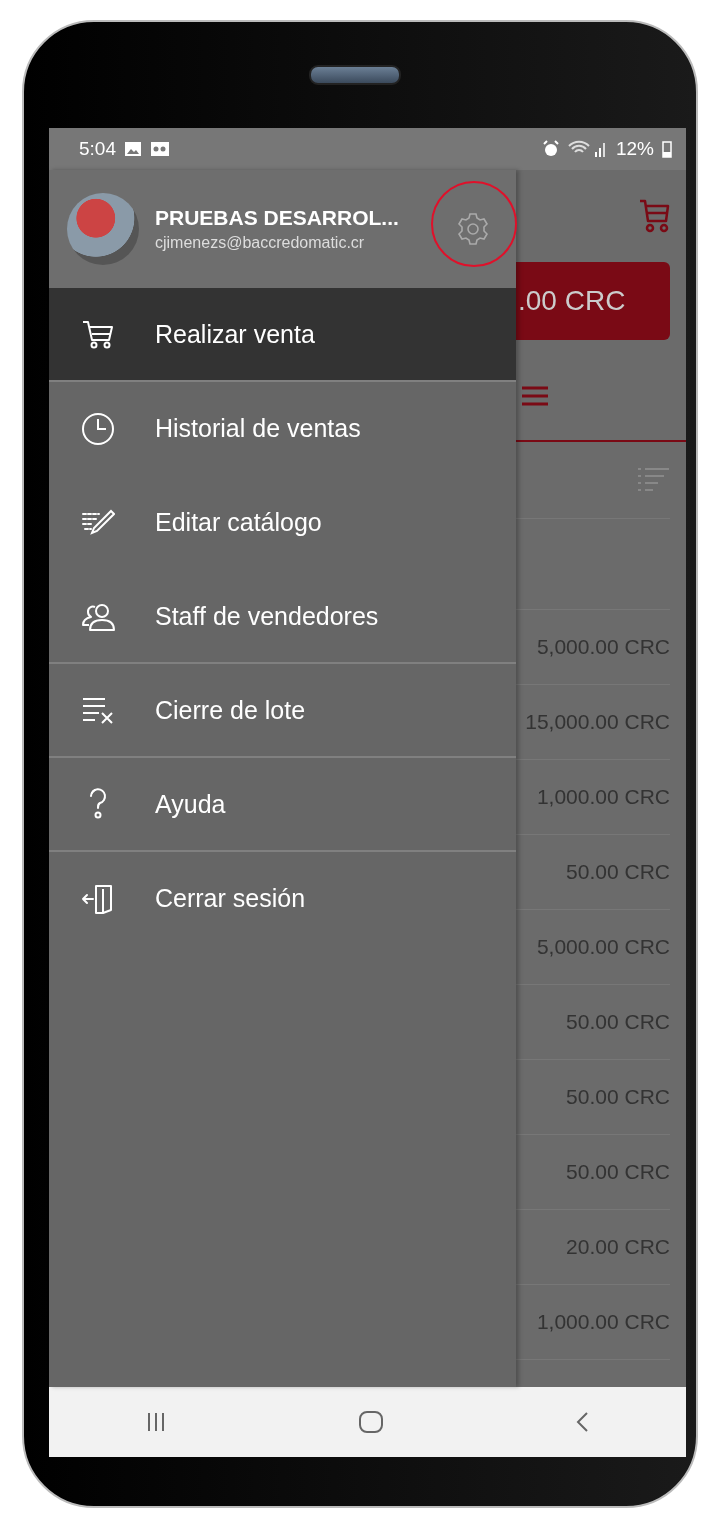  What do you see at coordinates (634, 149) in the screenshot?
I see `battery-percent: 12%` at bounding box center [634, 149].